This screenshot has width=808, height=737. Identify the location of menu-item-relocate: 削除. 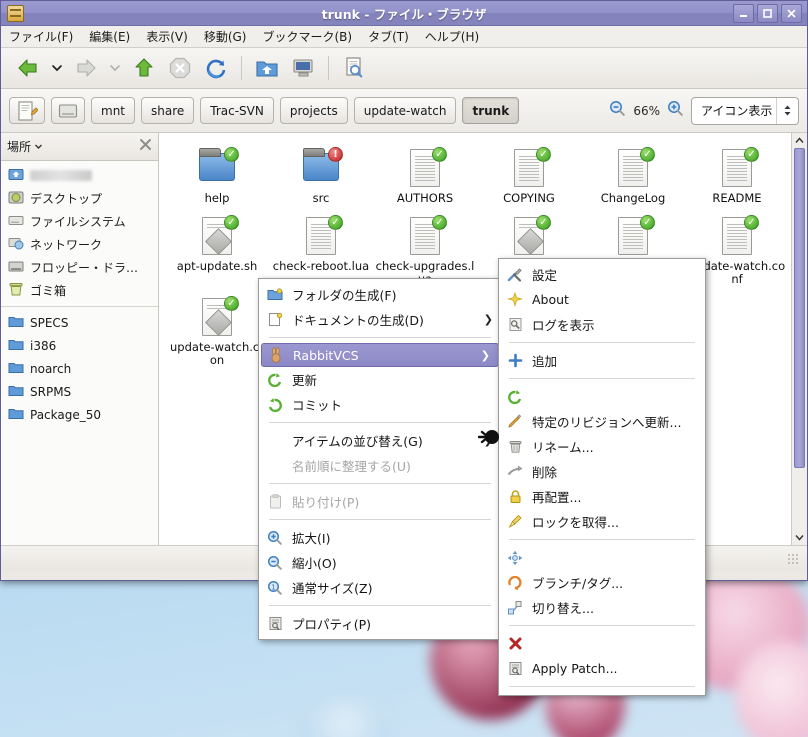
(602, 471).